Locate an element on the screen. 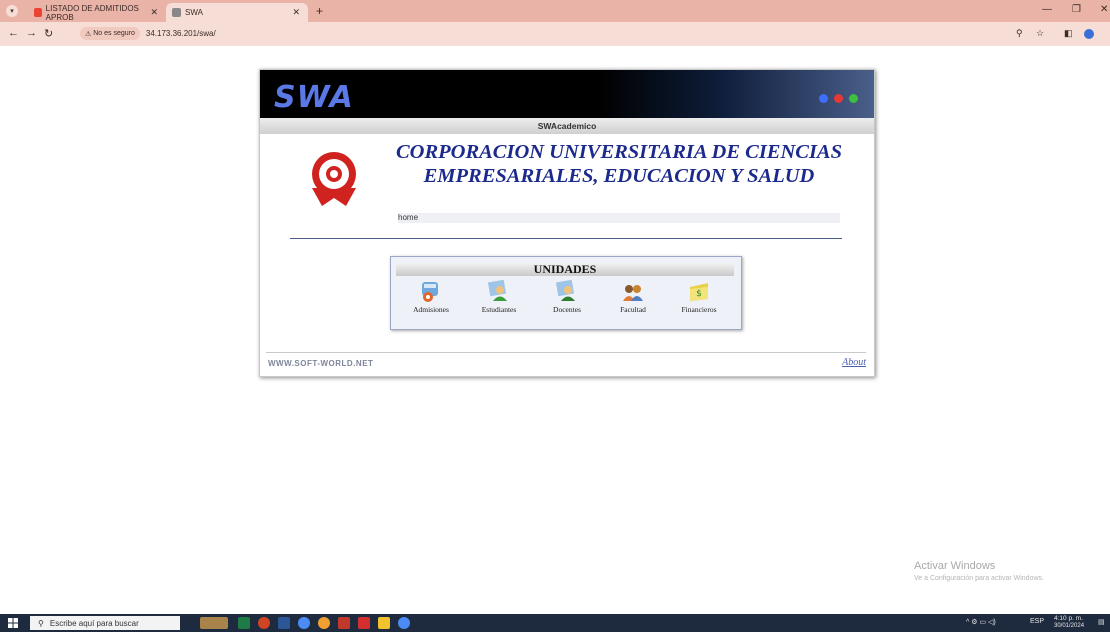  security-label: No es seguro is located at coordinates (114, 33).